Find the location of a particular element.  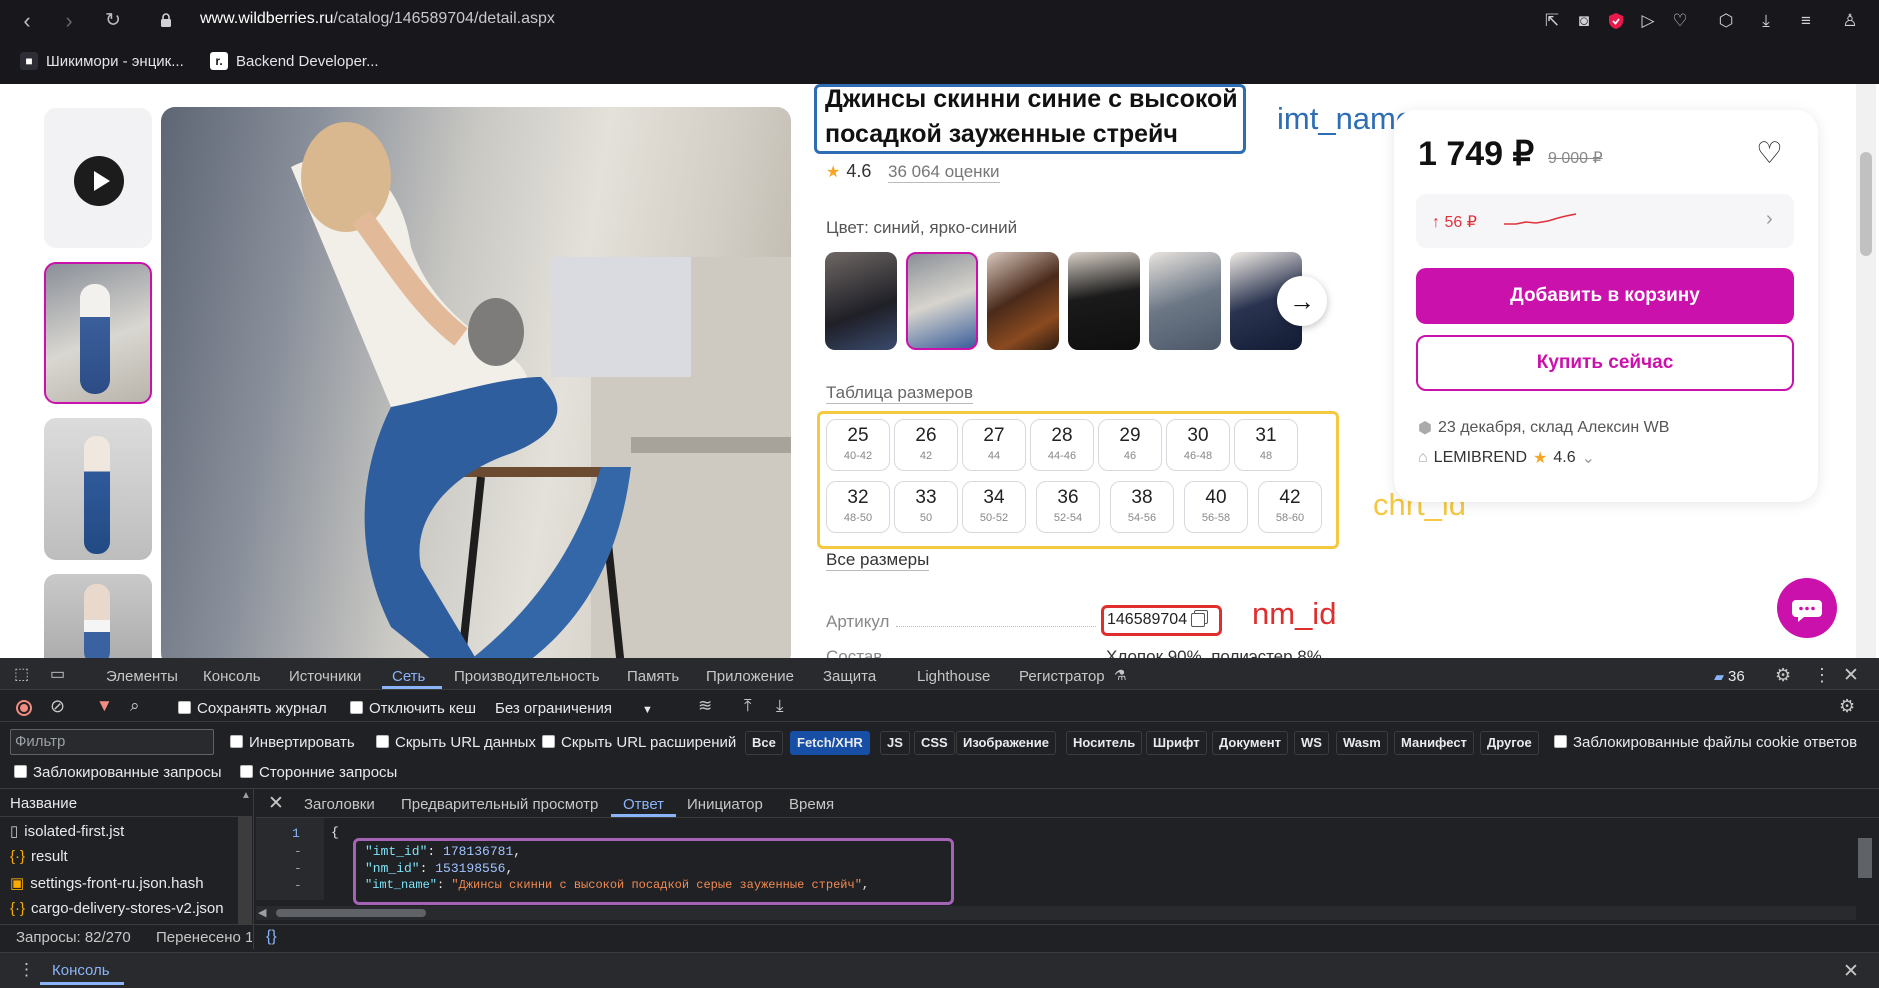

favorite-heart-icon: ♡ is located at coordinates (1769, 153).